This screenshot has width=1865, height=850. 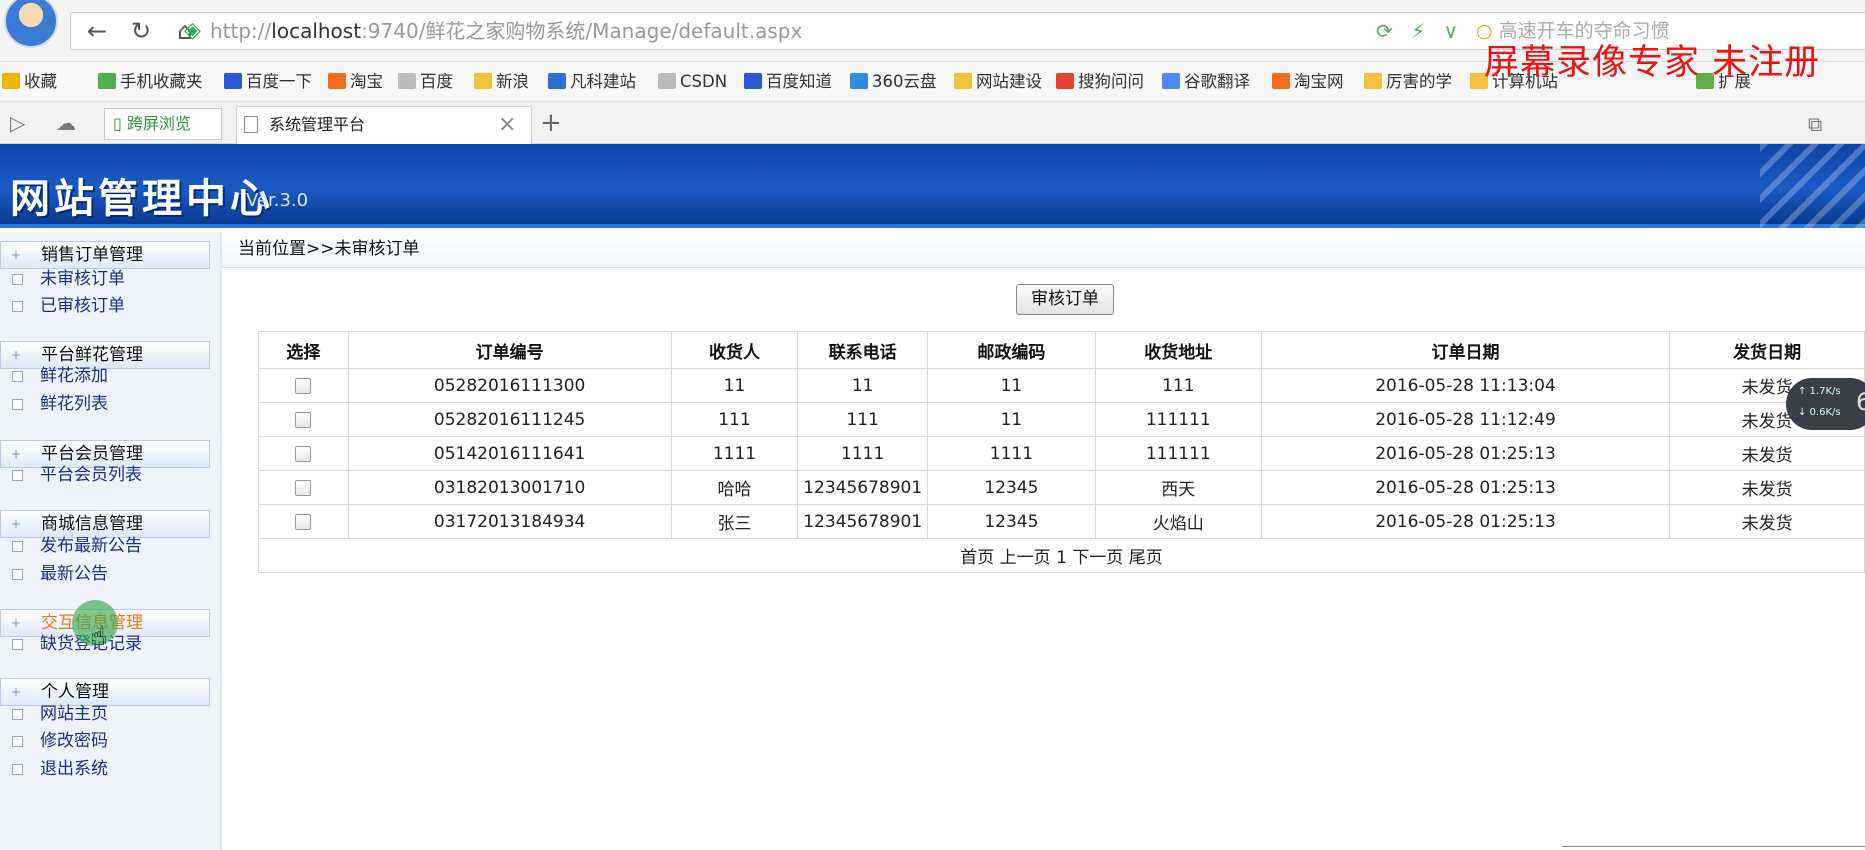 What do you see at coordinates (1011, 350) in the screenshot?
I see `column-header: 邮政编码` at bounding box center [1011, 350].